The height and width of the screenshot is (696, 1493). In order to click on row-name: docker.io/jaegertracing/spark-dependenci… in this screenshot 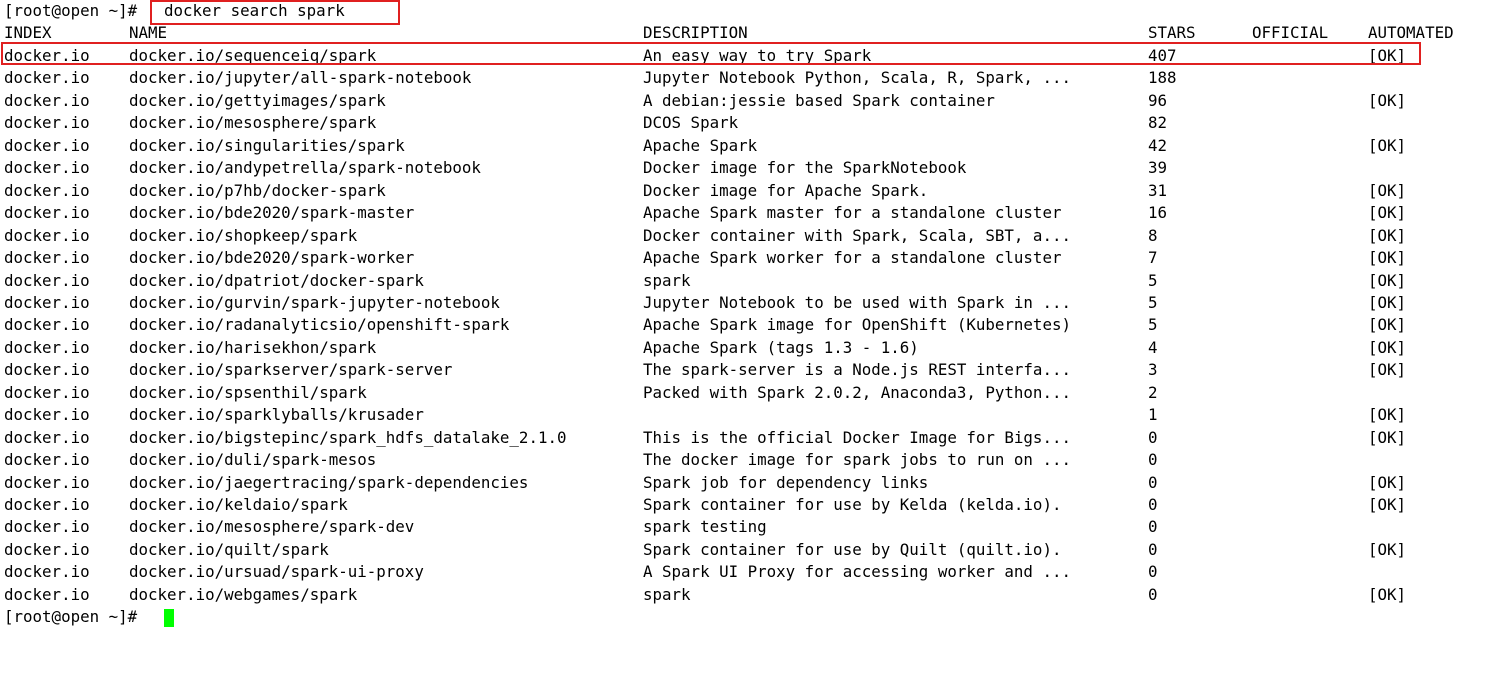, I will do `click(329, 482)`.